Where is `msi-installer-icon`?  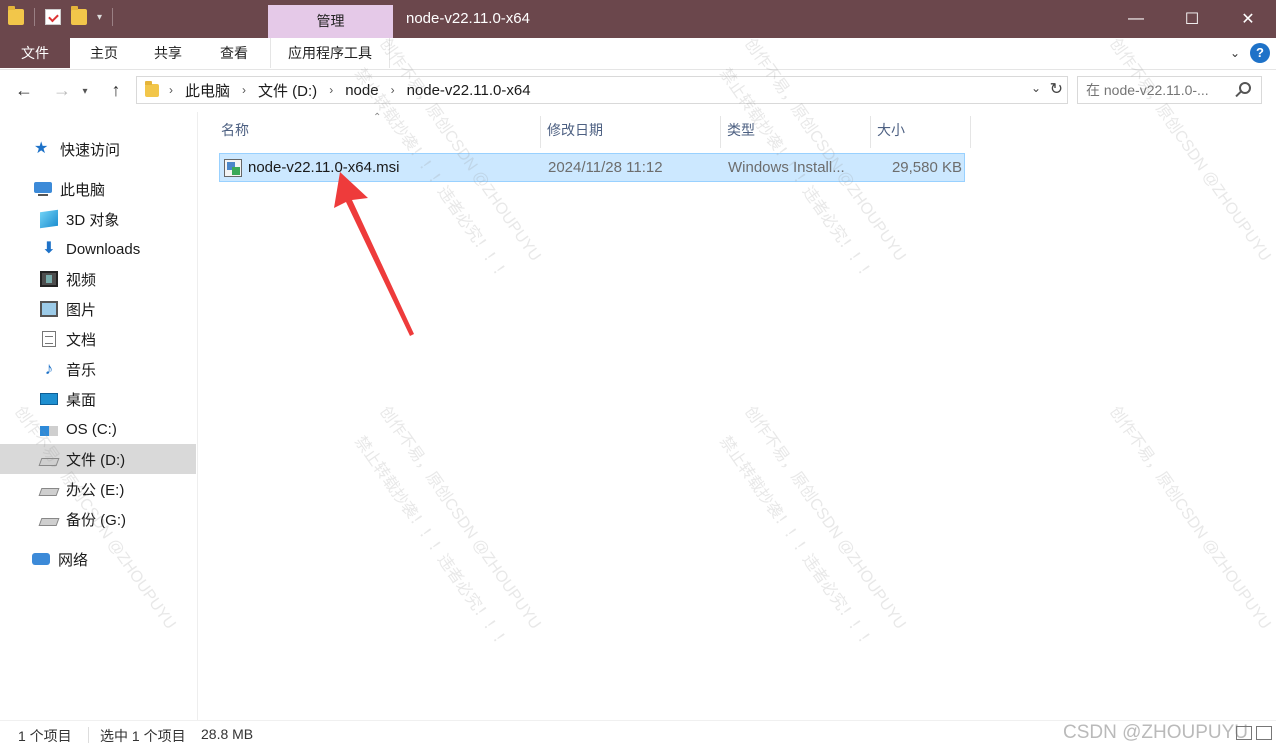
msi-installer-icon is located at coordinates (233, 167).